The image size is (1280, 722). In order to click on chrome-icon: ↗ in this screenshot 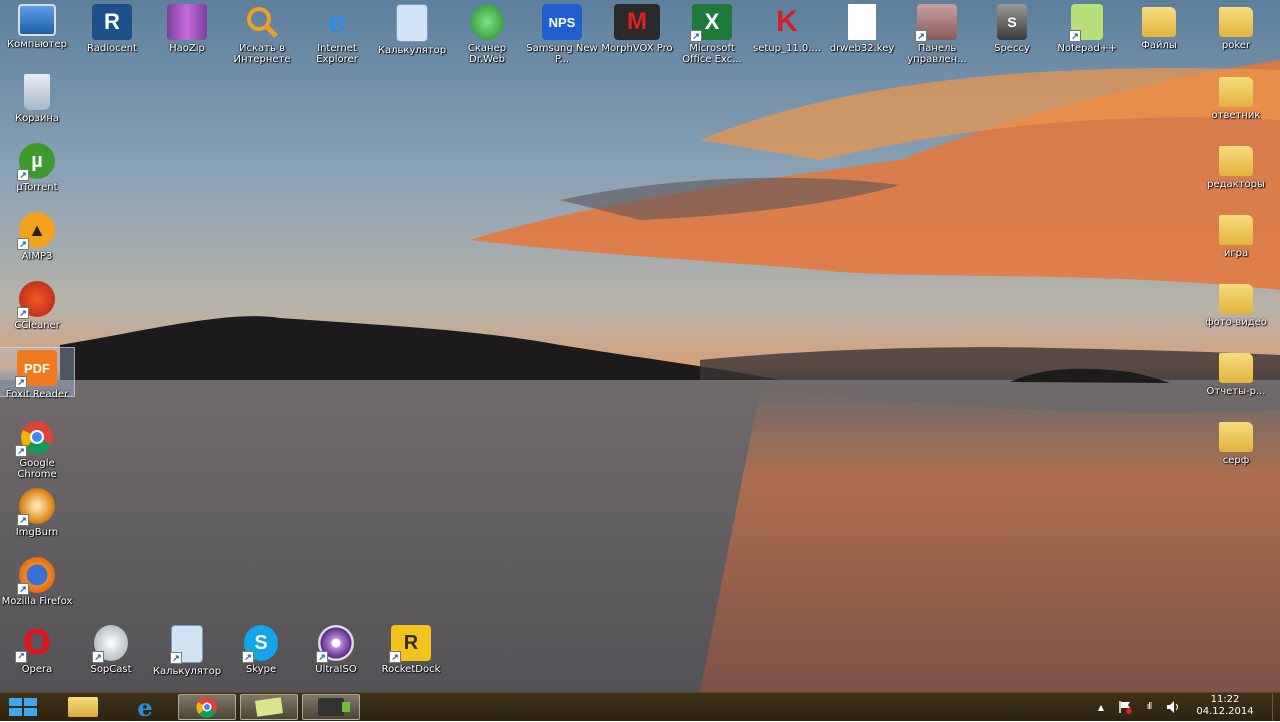, I will do `click(36, 438)`.